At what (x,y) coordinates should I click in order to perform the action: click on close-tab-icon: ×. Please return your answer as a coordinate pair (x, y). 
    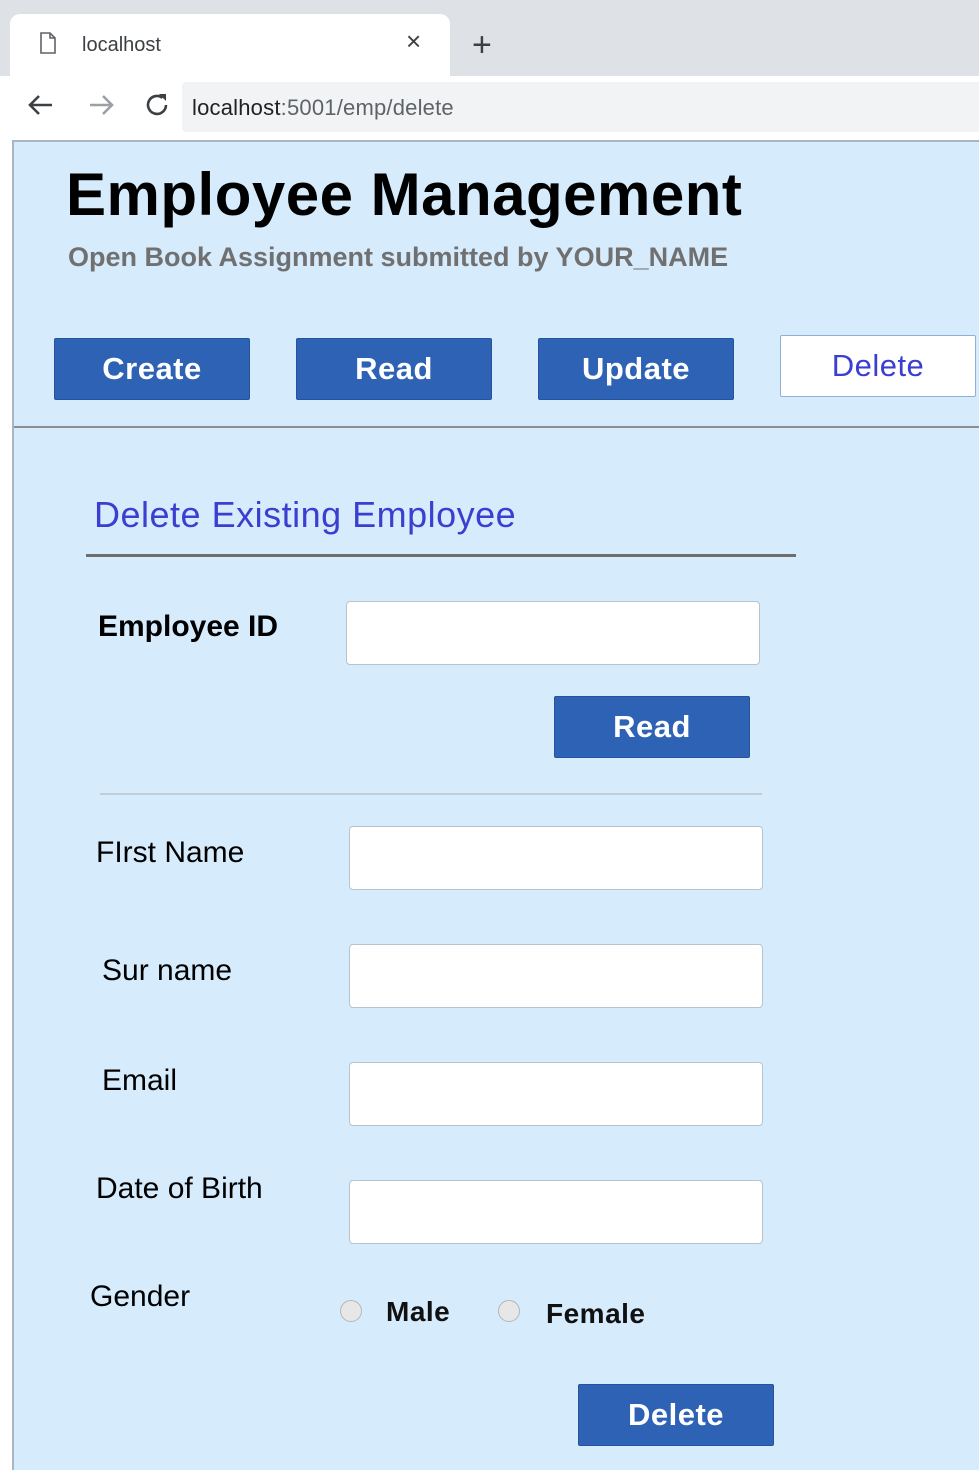
    Looking at the image, I should click on (413, 41).